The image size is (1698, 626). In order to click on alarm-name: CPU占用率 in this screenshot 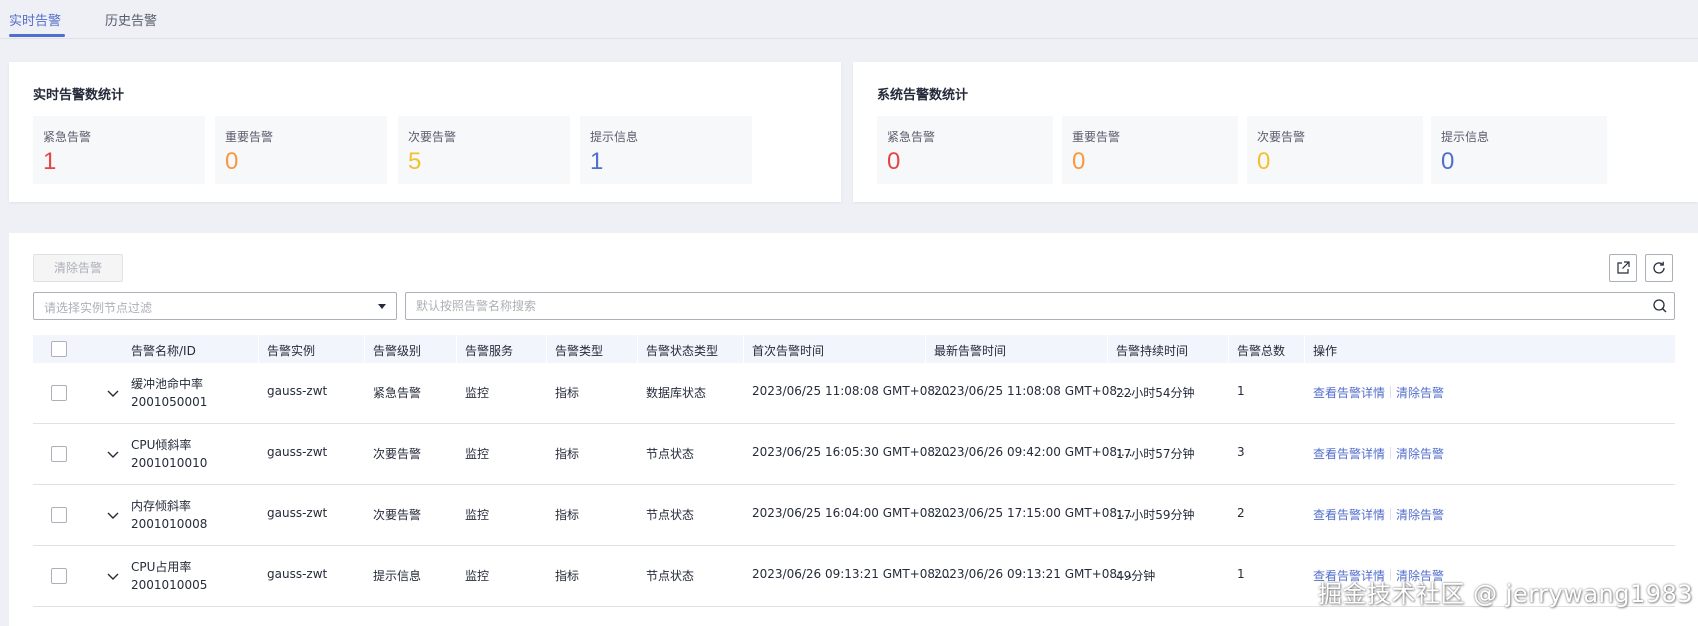, I will do `click(161, 567)`.